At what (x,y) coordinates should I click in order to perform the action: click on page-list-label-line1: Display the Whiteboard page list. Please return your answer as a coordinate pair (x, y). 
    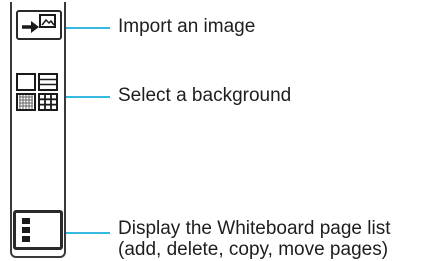
    Looking at the image, I should click on (254, 228).